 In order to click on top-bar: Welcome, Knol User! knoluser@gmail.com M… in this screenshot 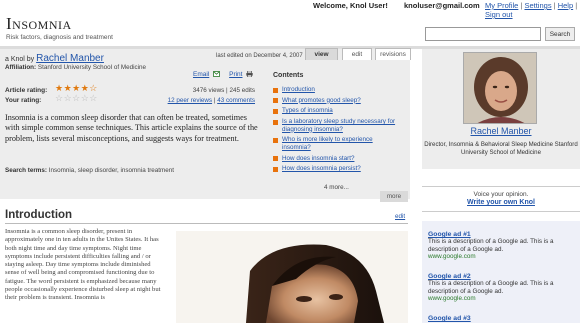, I will do `click(290, 9)`.